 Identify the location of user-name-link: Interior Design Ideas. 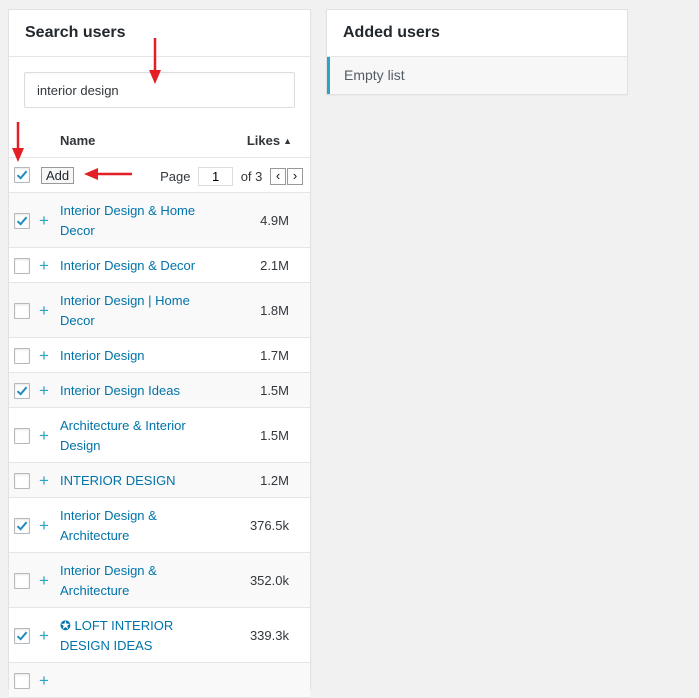
(132, 391).